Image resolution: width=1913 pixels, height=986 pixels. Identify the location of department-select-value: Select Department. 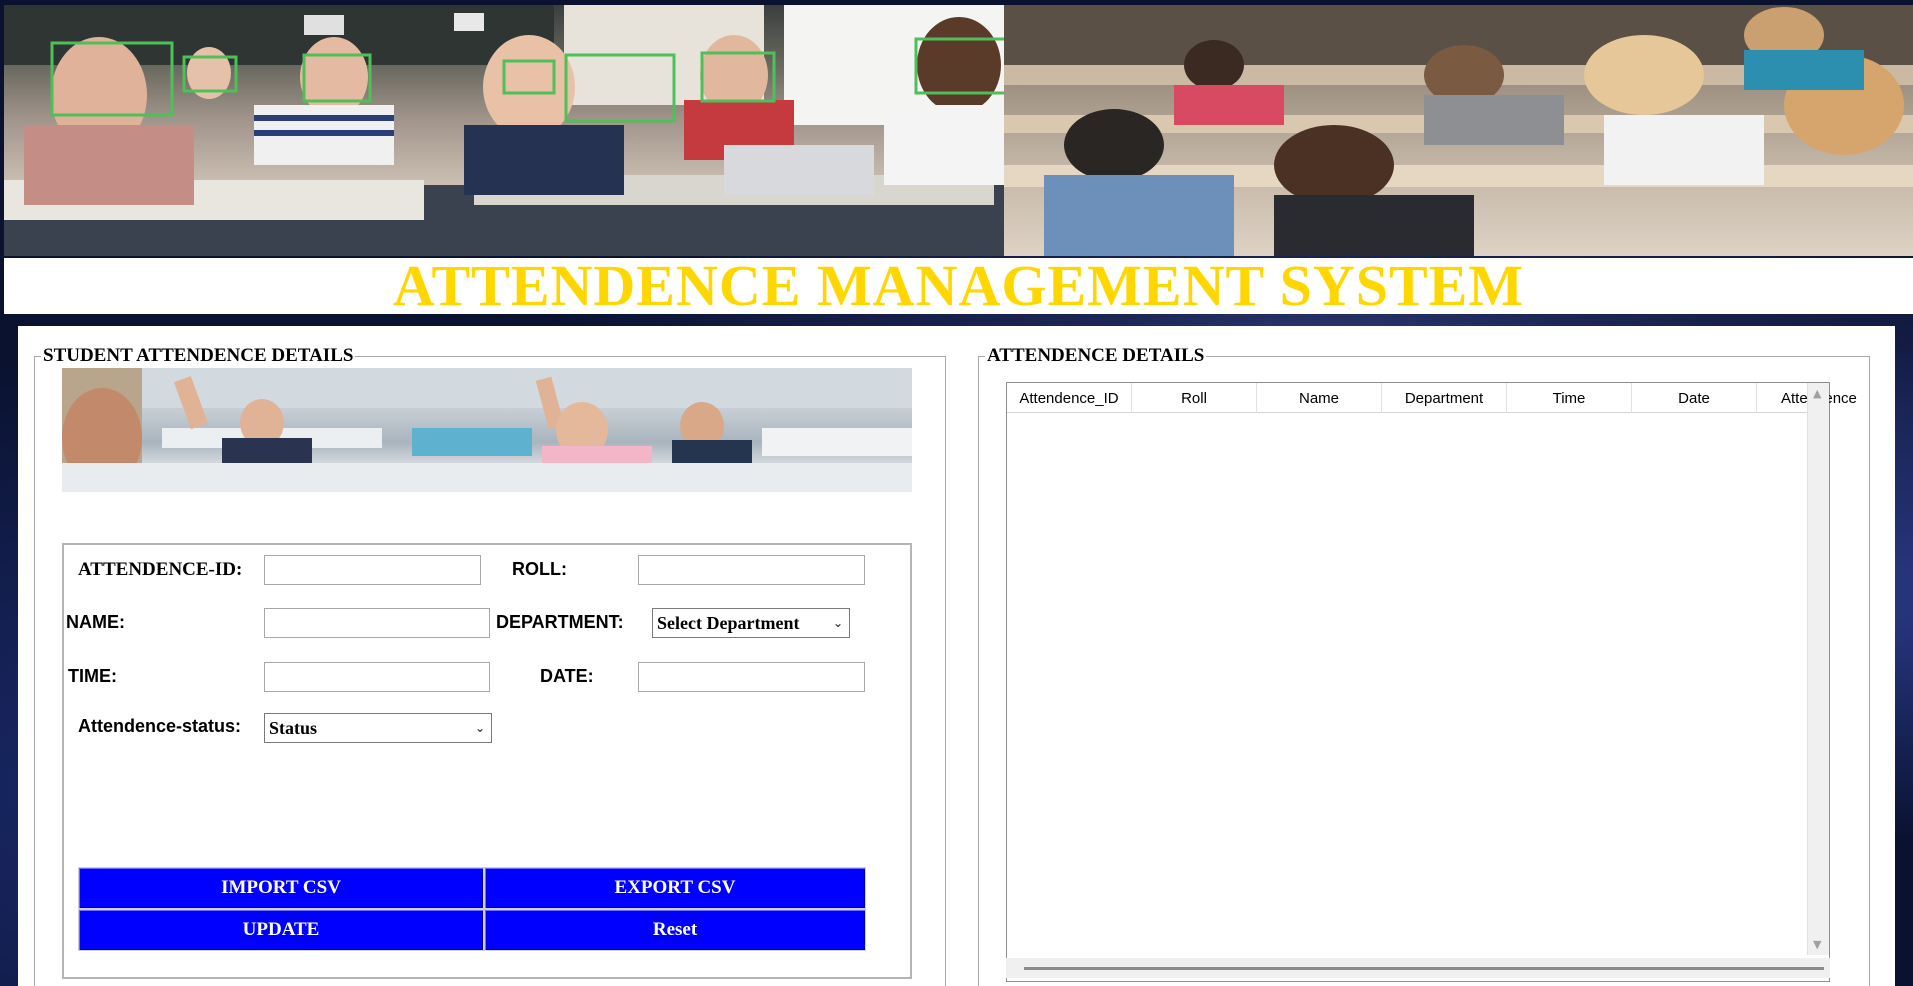
(728, 622).